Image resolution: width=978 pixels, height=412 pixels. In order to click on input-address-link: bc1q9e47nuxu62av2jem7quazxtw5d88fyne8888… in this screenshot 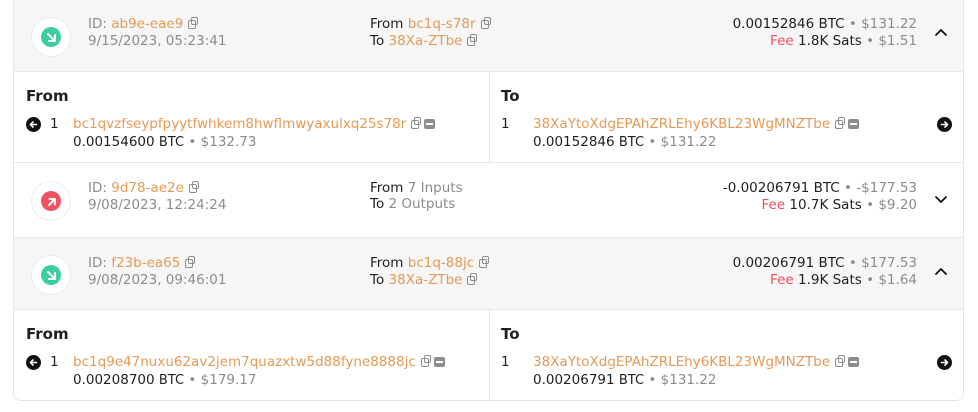, I will do `click(244, 362)`.